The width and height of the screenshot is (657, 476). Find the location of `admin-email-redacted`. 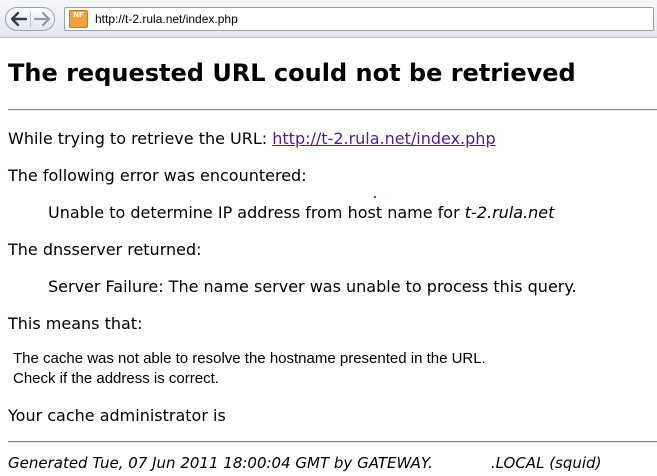

admin-email-redacted is located at coordinates (316, 420).